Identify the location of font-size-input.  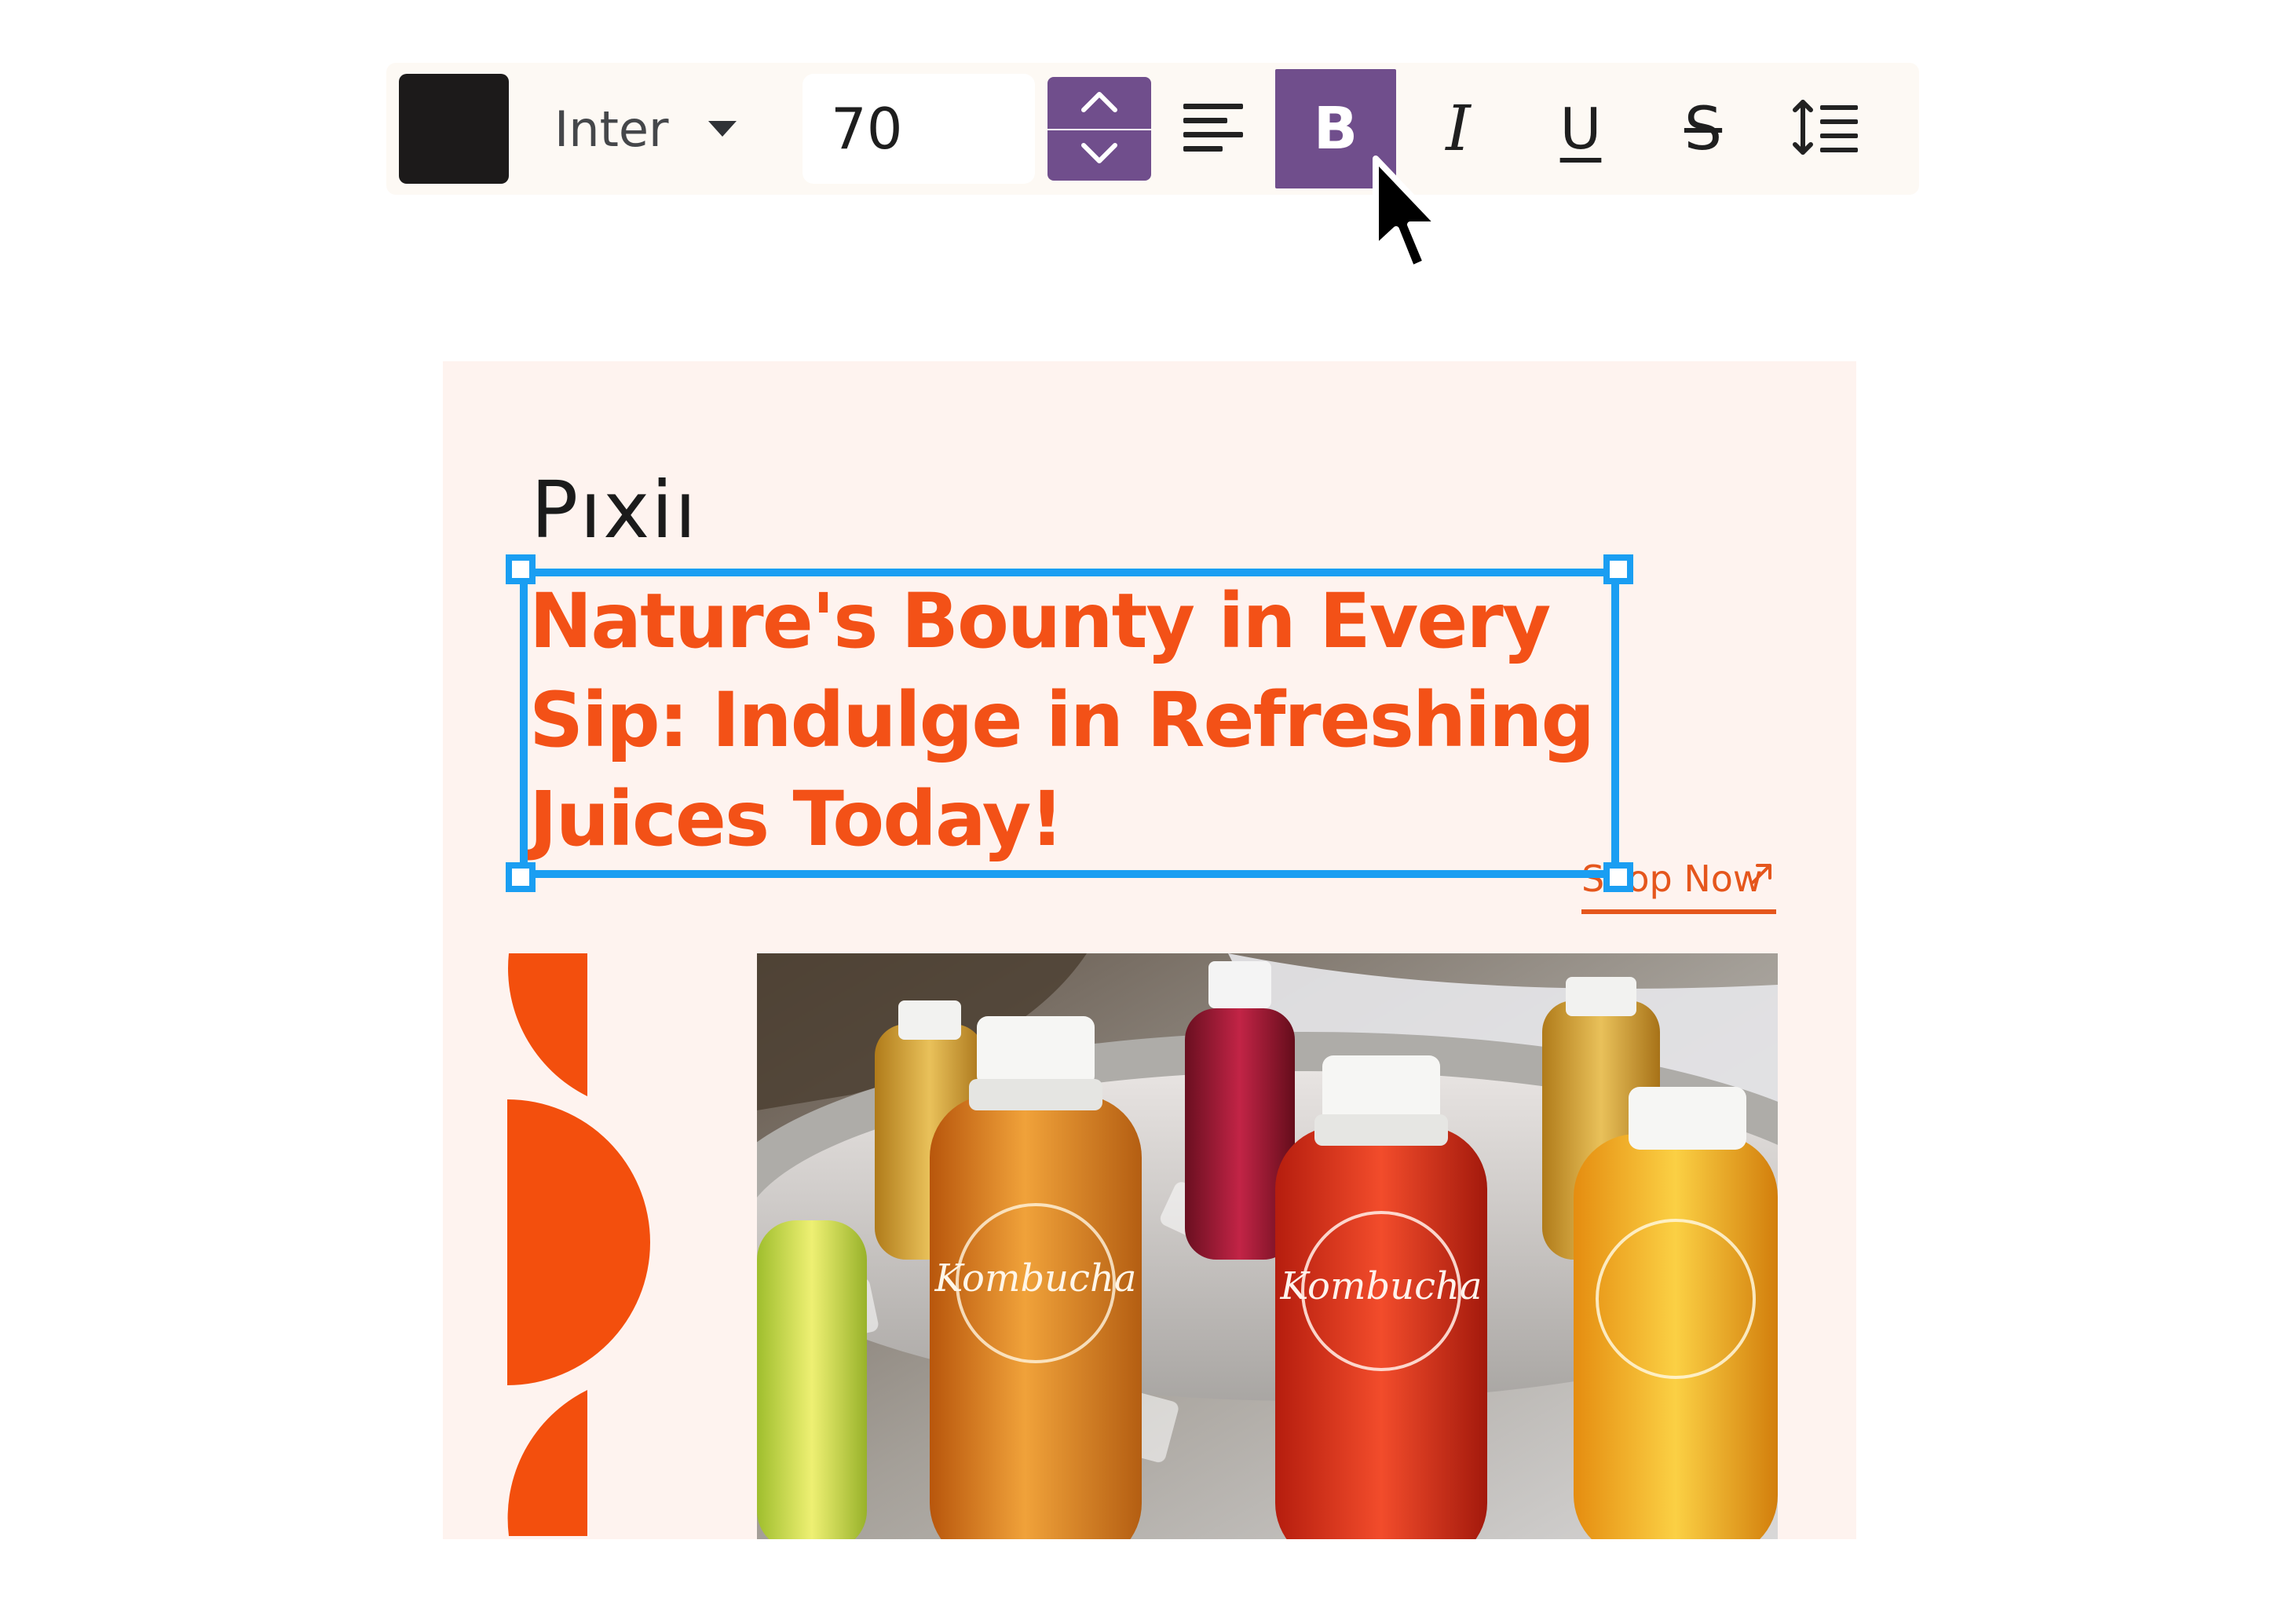
(919, 129).